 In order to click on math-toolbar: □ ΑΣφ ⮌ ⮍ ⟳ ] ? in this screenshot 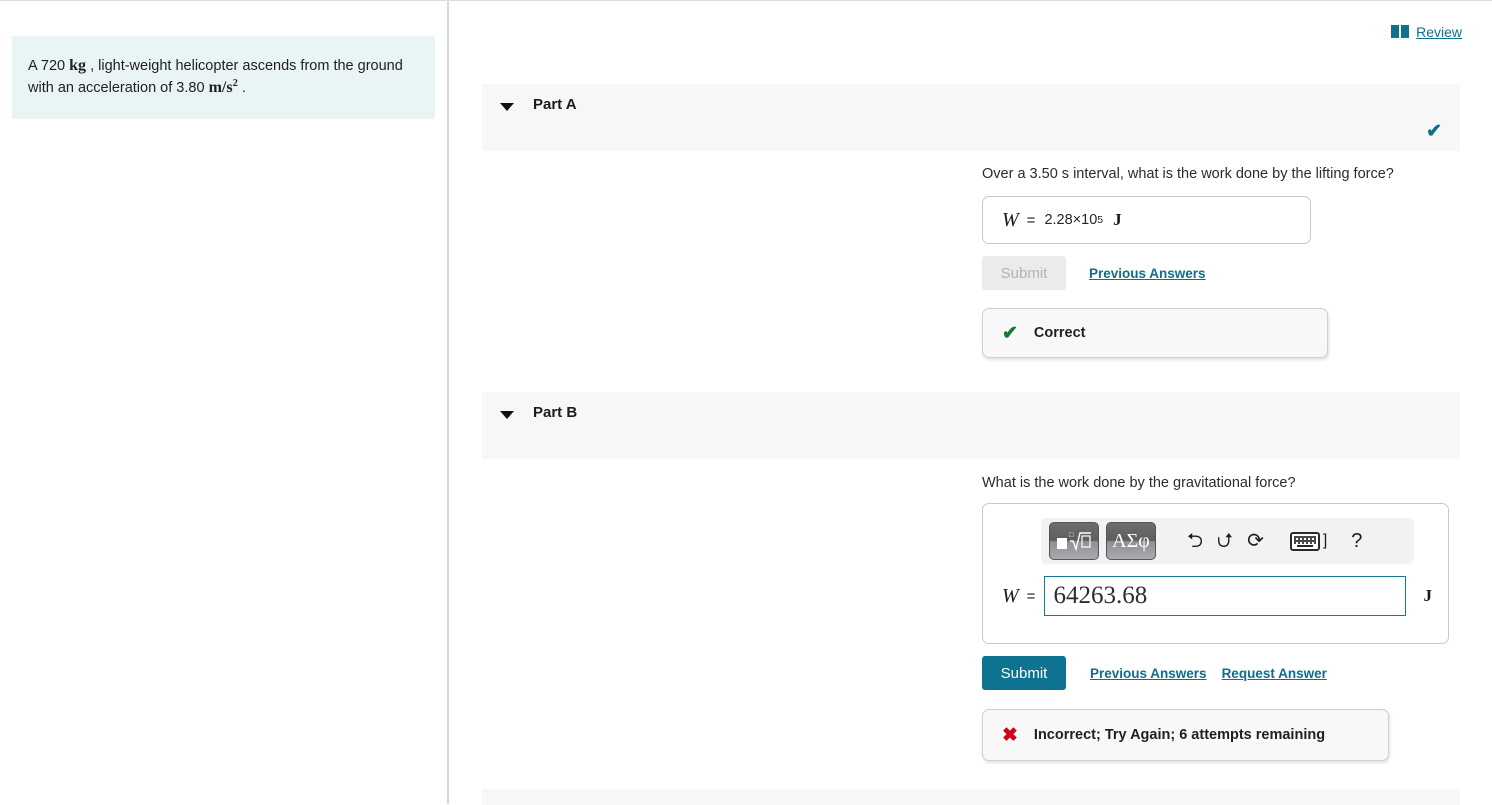, I will do `click(1227, 541)`.